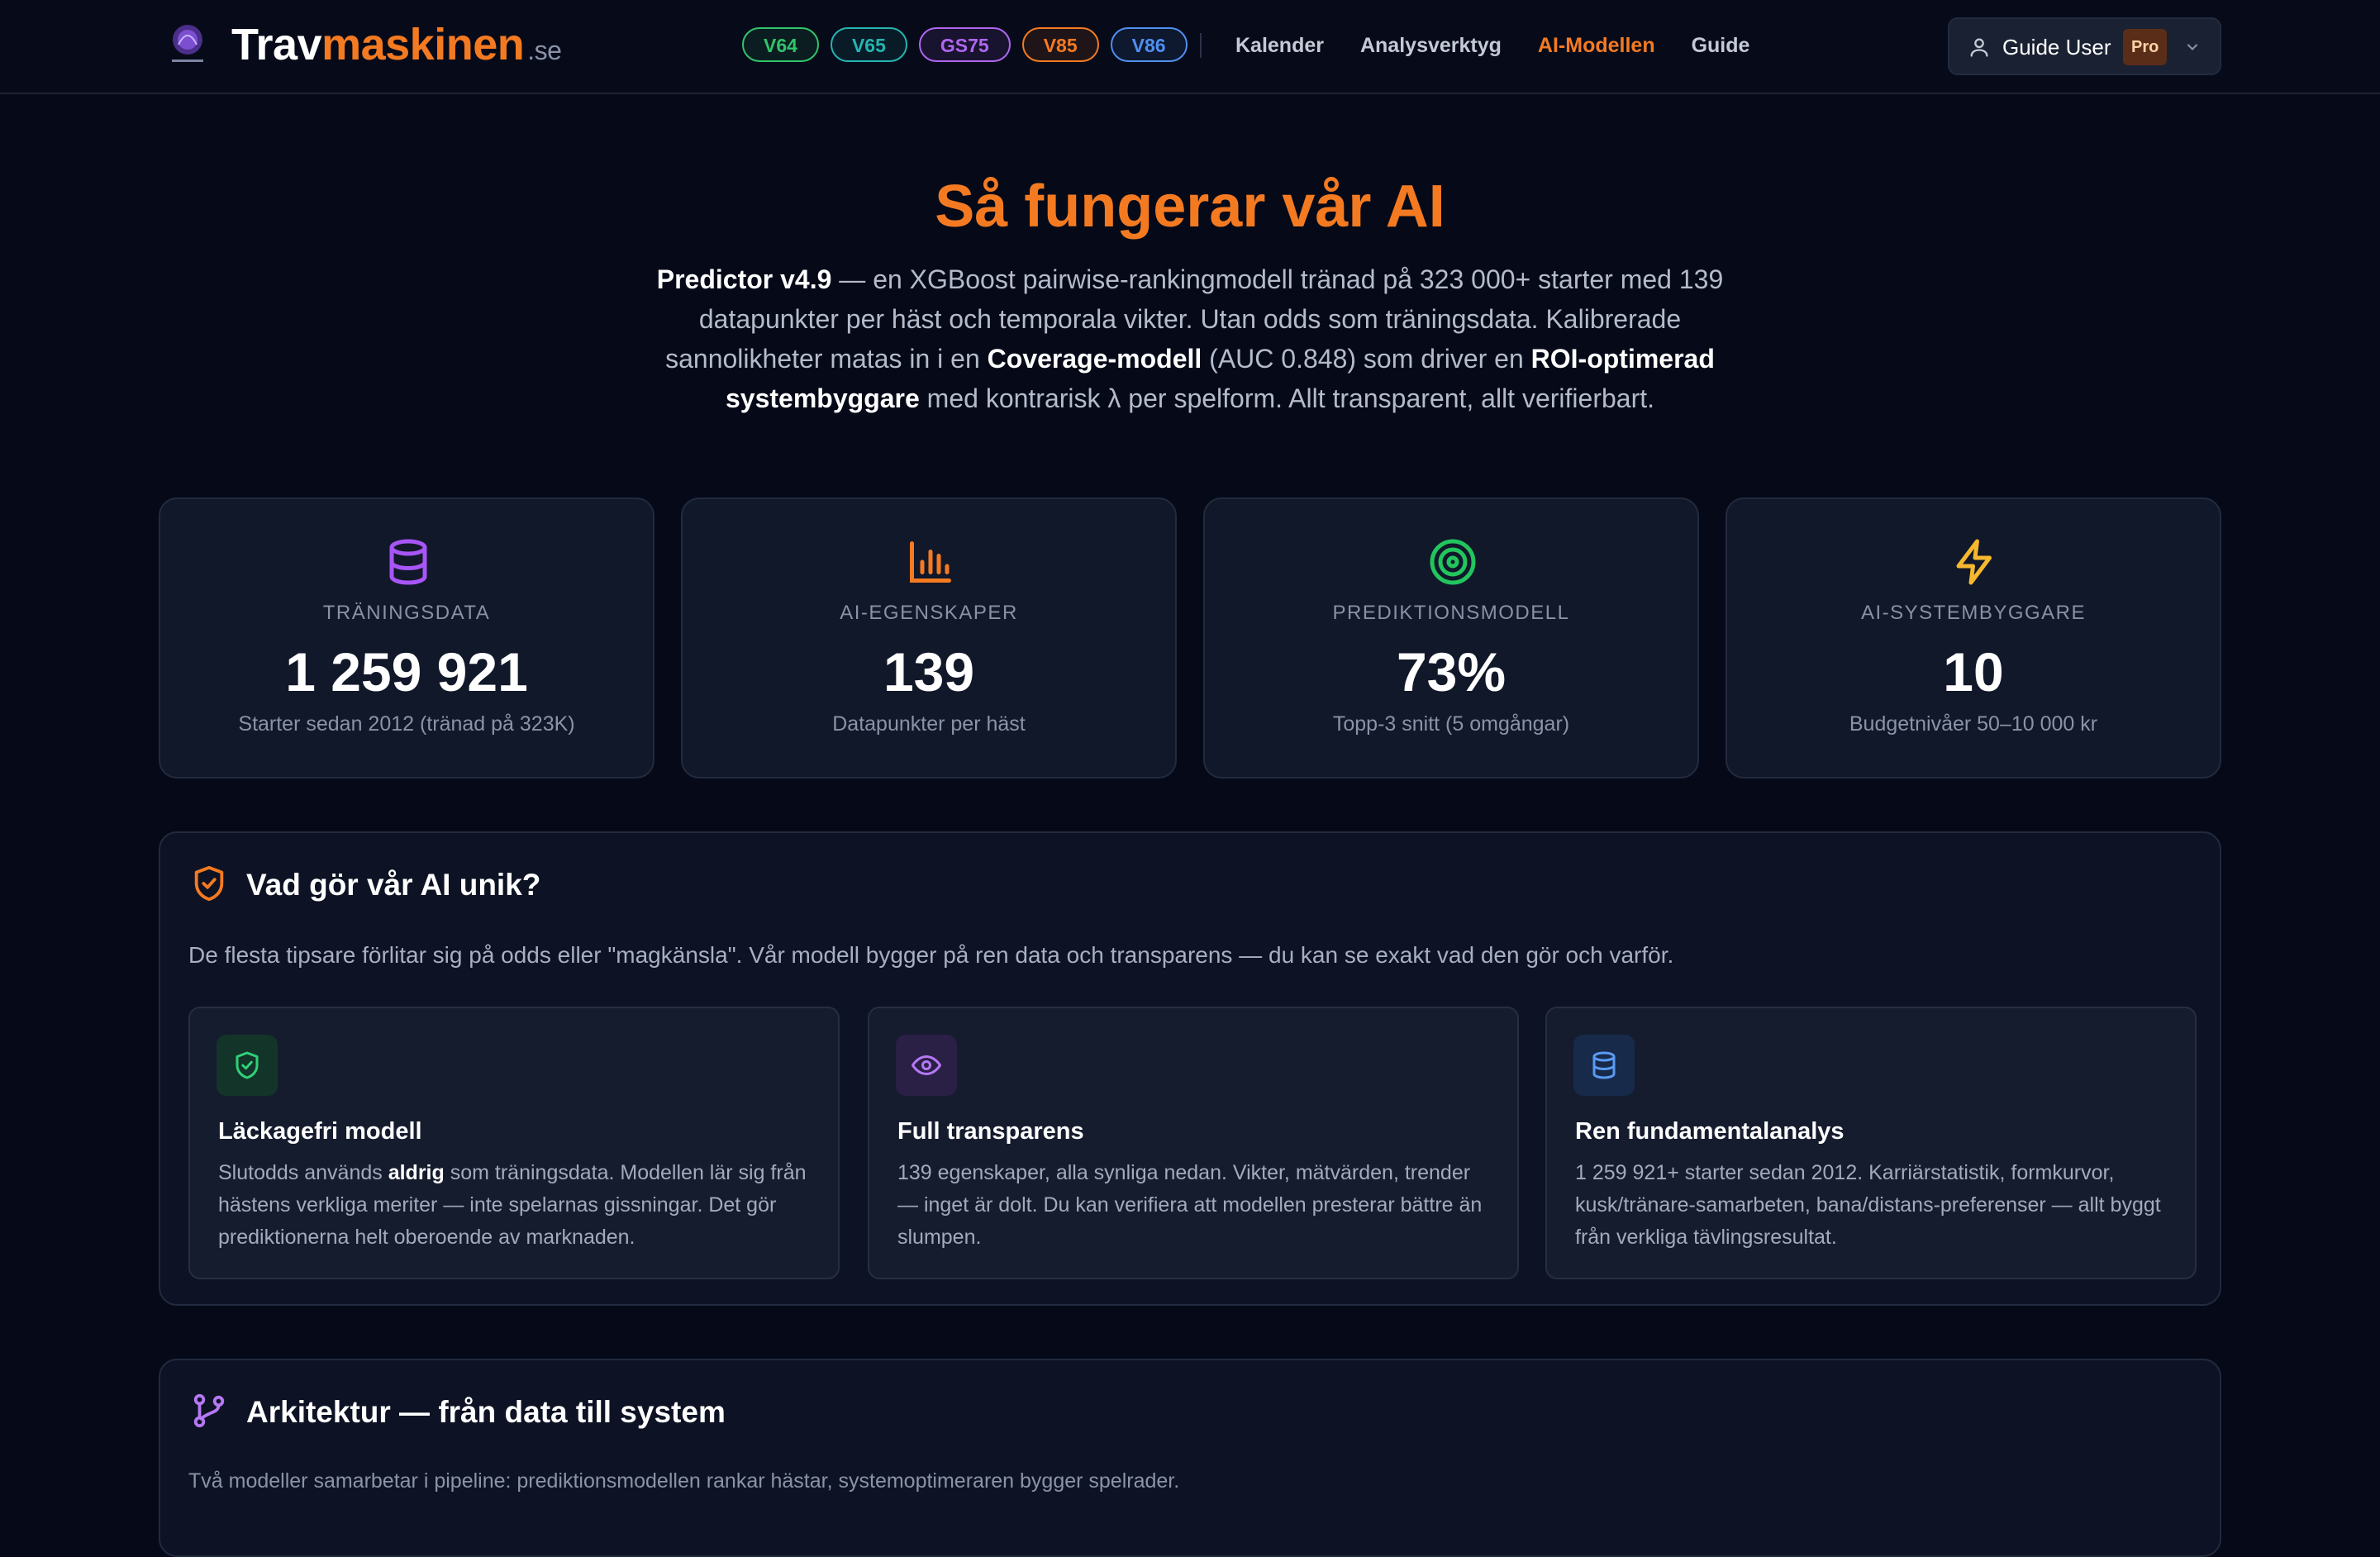  Describe the element at coordinates (544, 50) in the screenshot. I see `brand-tld: .se` at that location.